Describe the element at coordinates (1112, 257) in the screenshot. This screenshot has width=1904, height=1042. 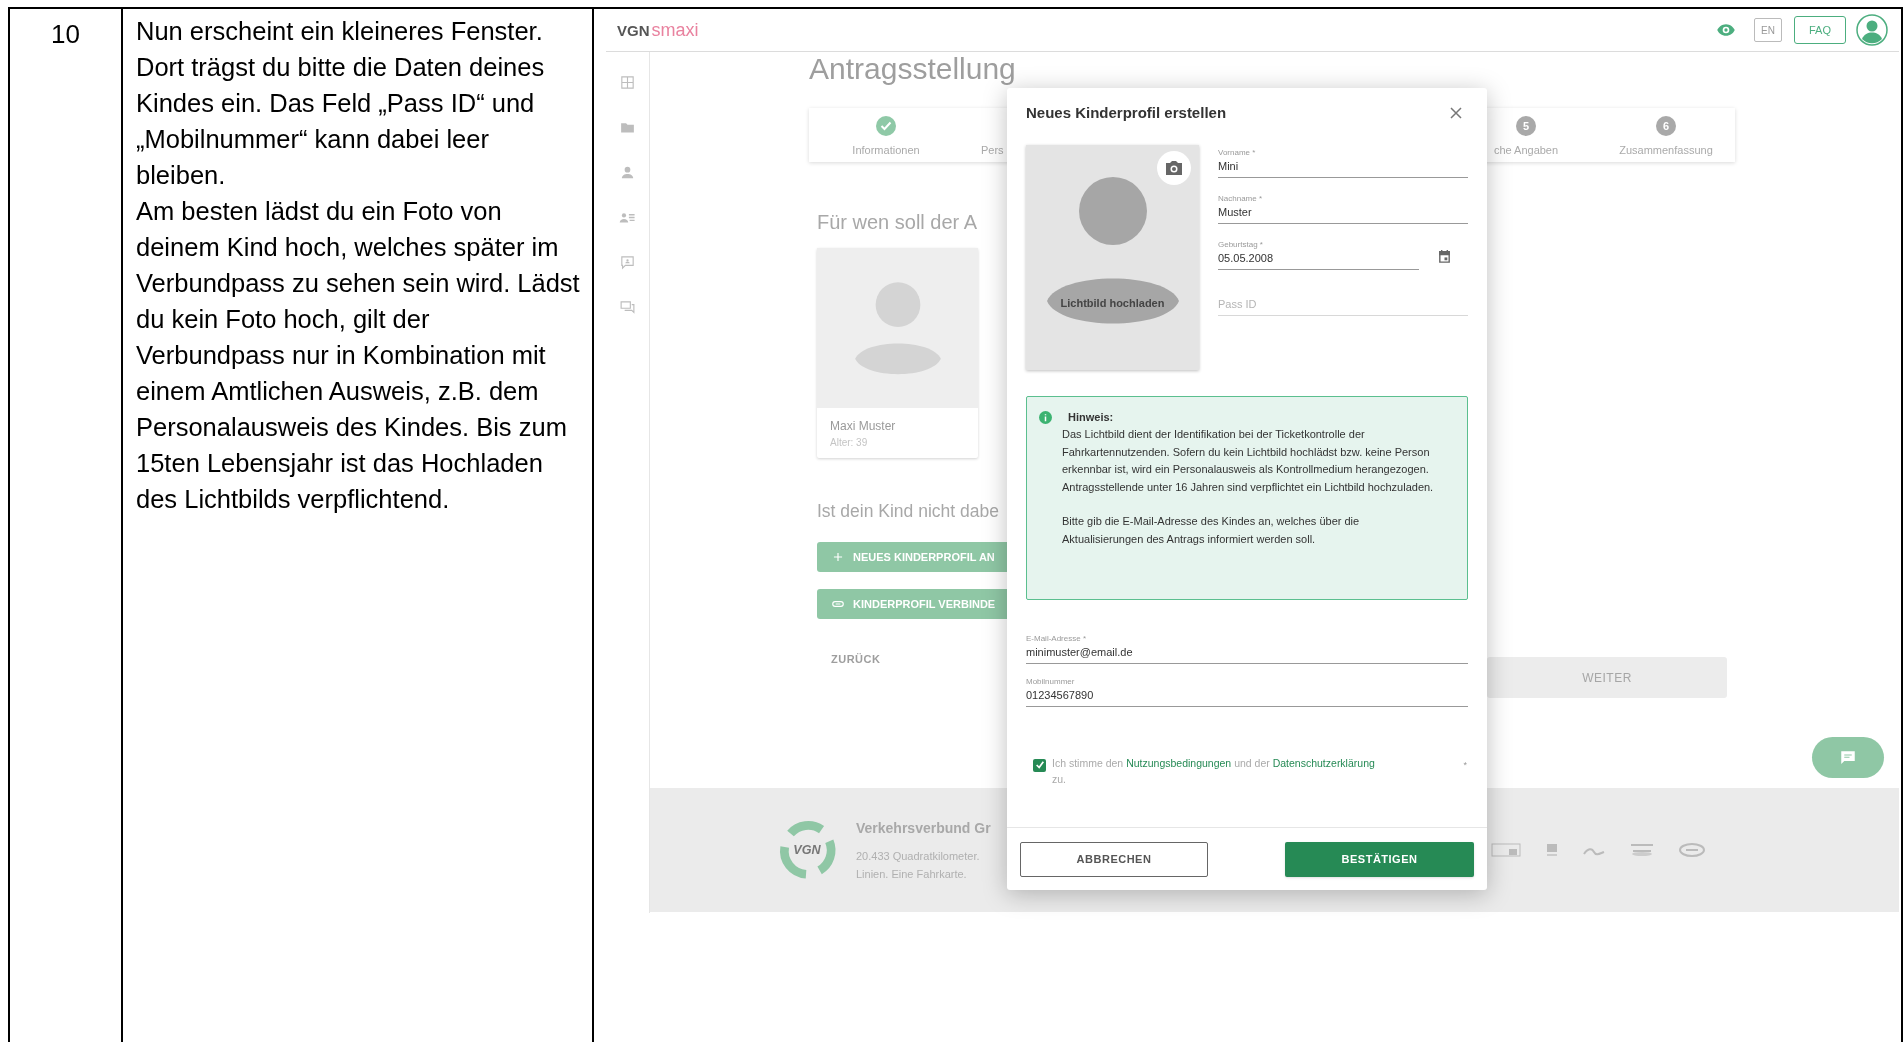
I see `photo-upload: Lichtbild hochladen` at that location.